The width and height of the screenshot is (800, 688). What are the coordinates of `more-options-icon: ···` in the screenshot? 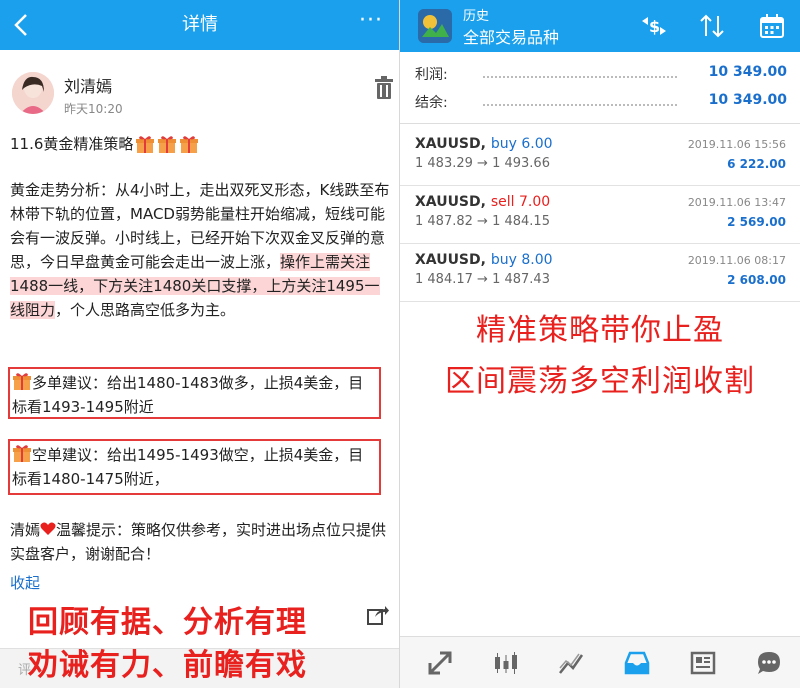 It's located at (371, 25).